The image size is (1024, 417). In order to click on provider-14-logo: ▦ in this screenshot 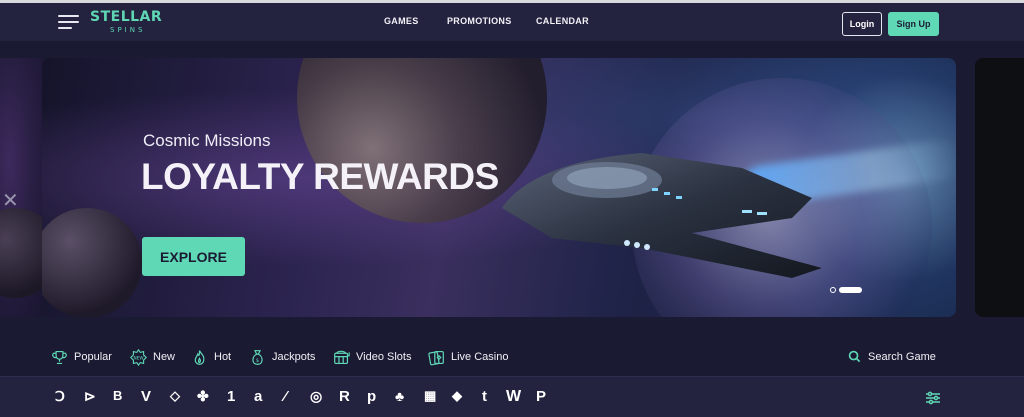, I will do `click(430, 396)`.